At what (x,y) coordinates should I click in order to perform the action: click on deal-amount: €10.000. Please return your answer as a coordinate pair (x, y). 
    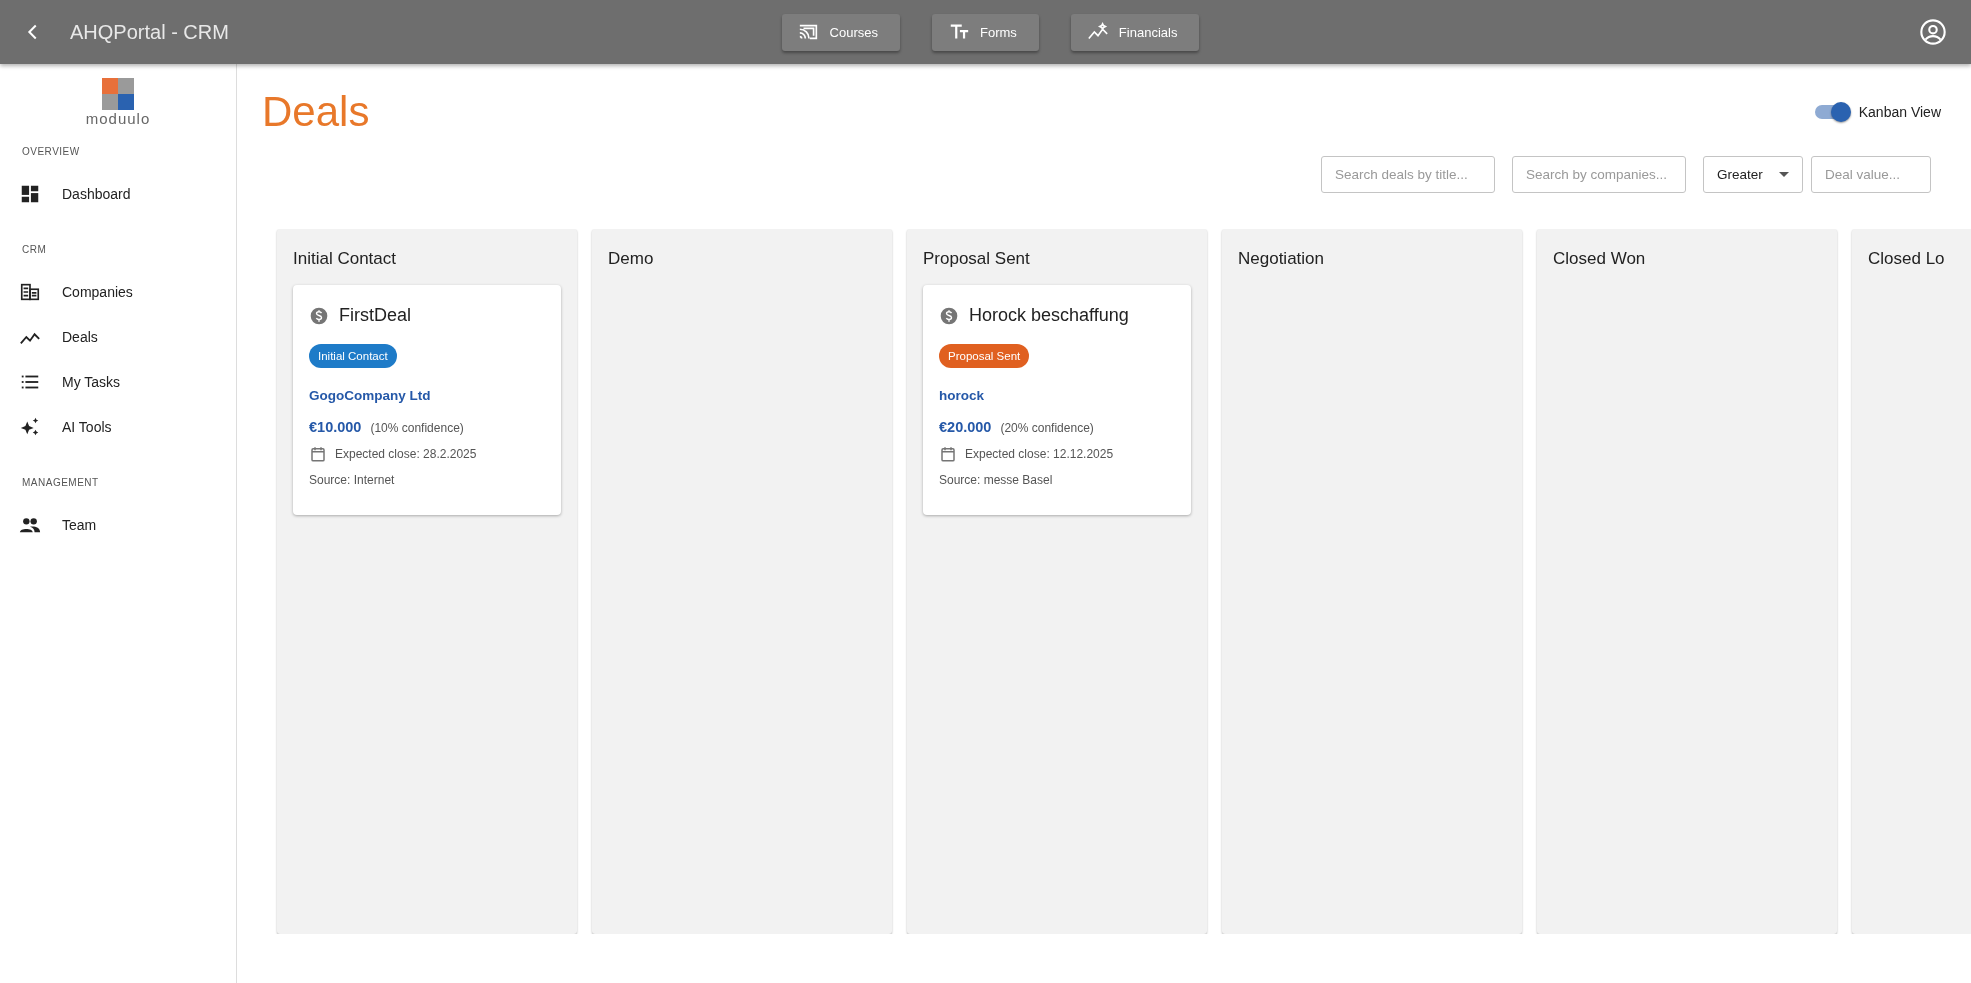
    Looking at the image, I should click on (335, 427).